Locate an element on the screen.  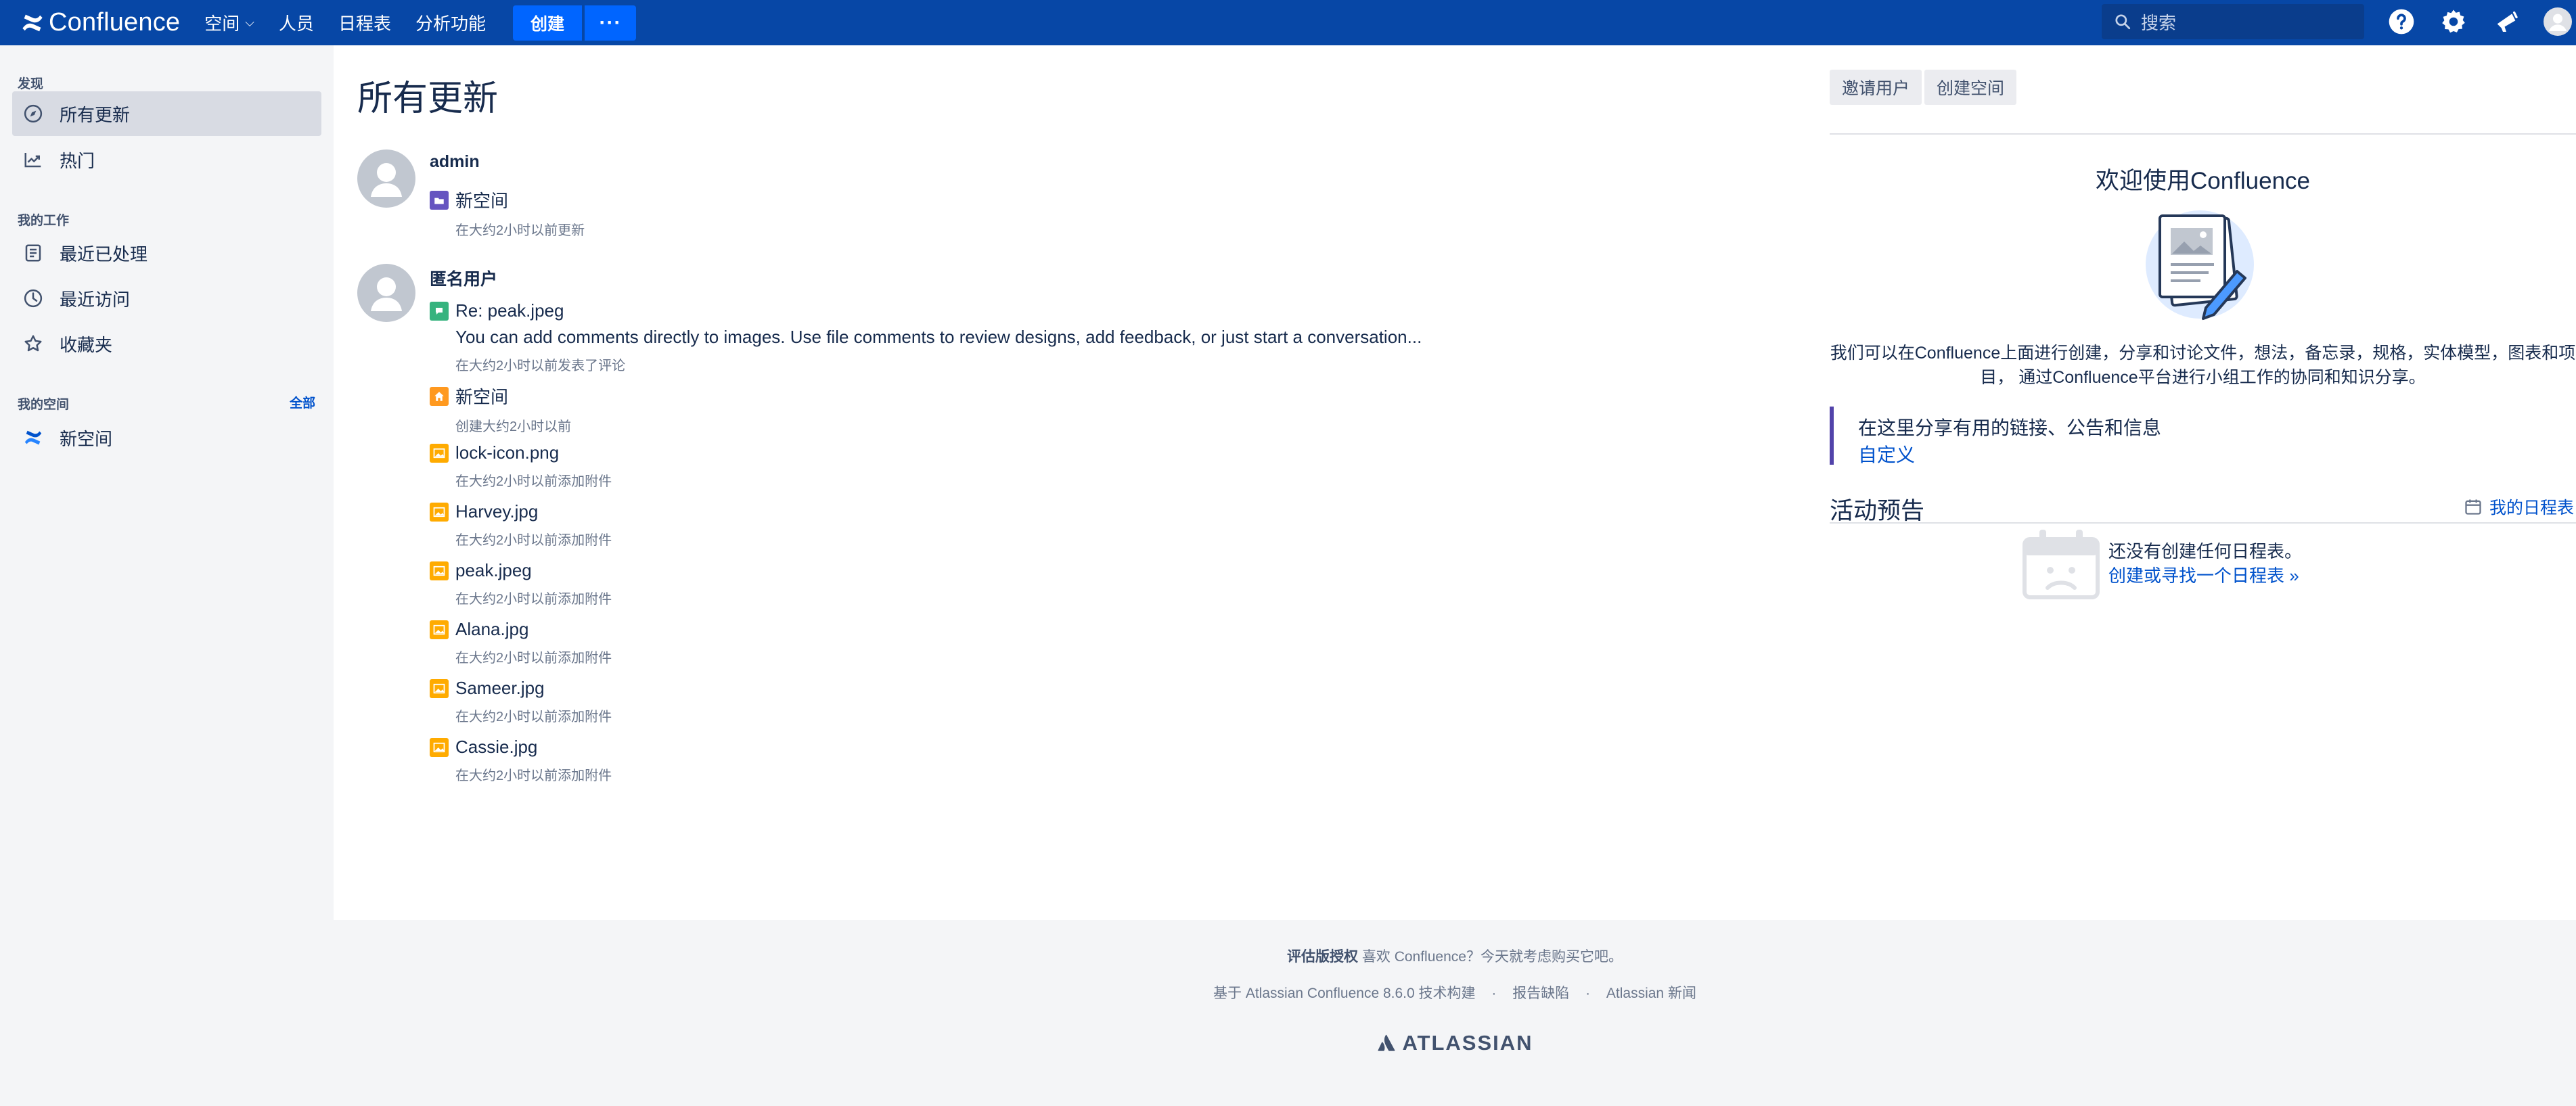
welcome-description-line-2: 目， 通过Confluence平台进行小组工作的协同和知识分享。 is located at coordinates (2203, 377).